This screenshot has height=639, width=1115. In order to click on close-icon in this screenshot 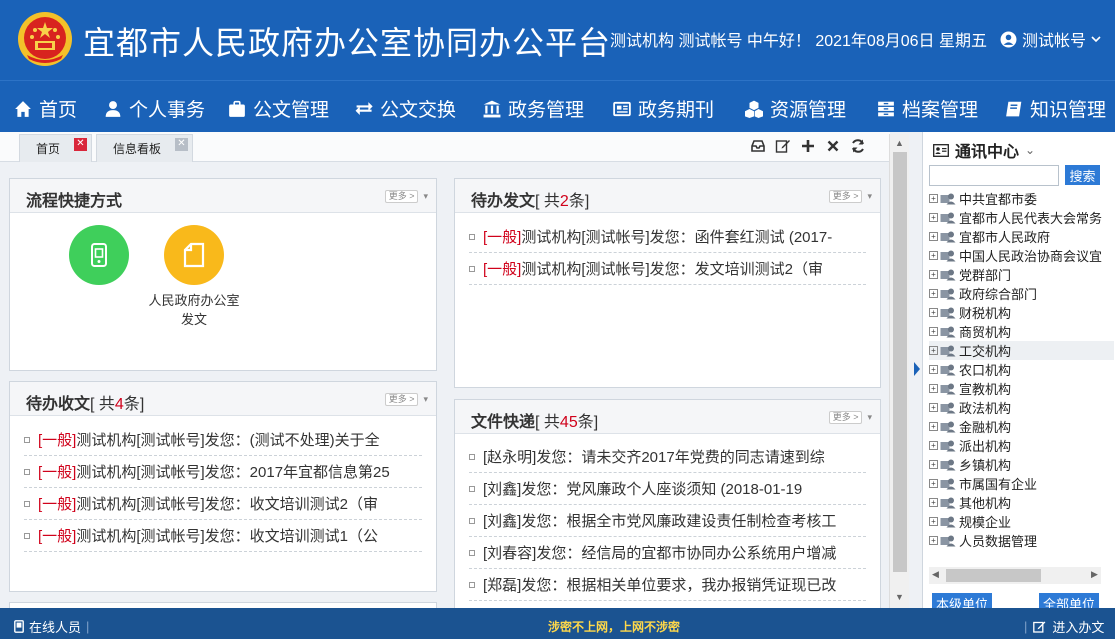, I will do `click(833, 146)`.